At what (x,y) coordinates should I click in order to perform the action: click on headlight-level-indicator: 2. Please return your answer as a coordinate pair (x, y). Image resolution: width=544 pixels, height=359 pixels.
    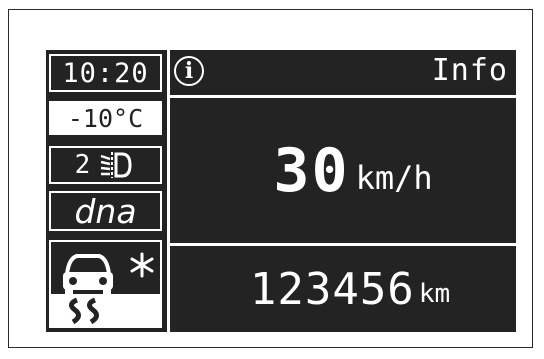
    Looking at the image, I should click on (105, 165).